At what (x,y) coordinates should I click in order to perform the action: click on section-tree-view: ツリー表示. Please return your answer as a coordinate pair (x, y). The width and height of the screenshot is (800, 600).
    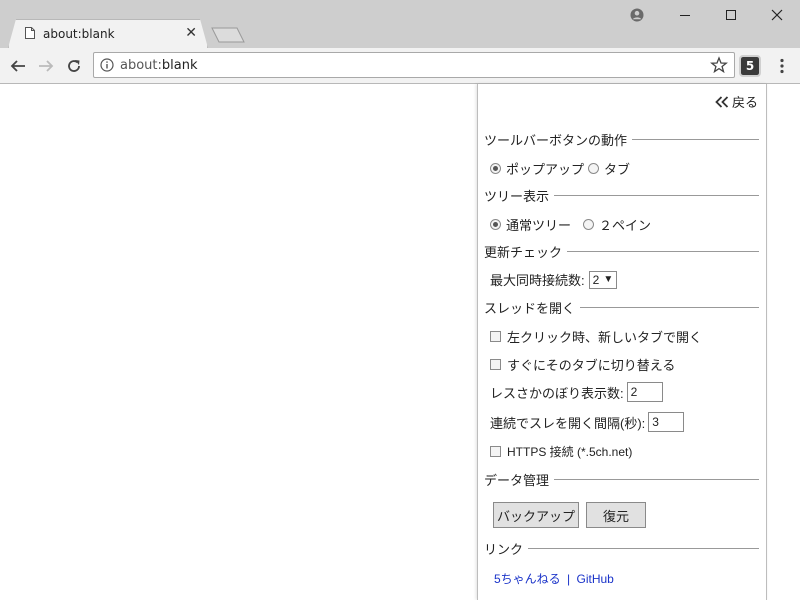
    Looking at the image, I should click on (621, 195).